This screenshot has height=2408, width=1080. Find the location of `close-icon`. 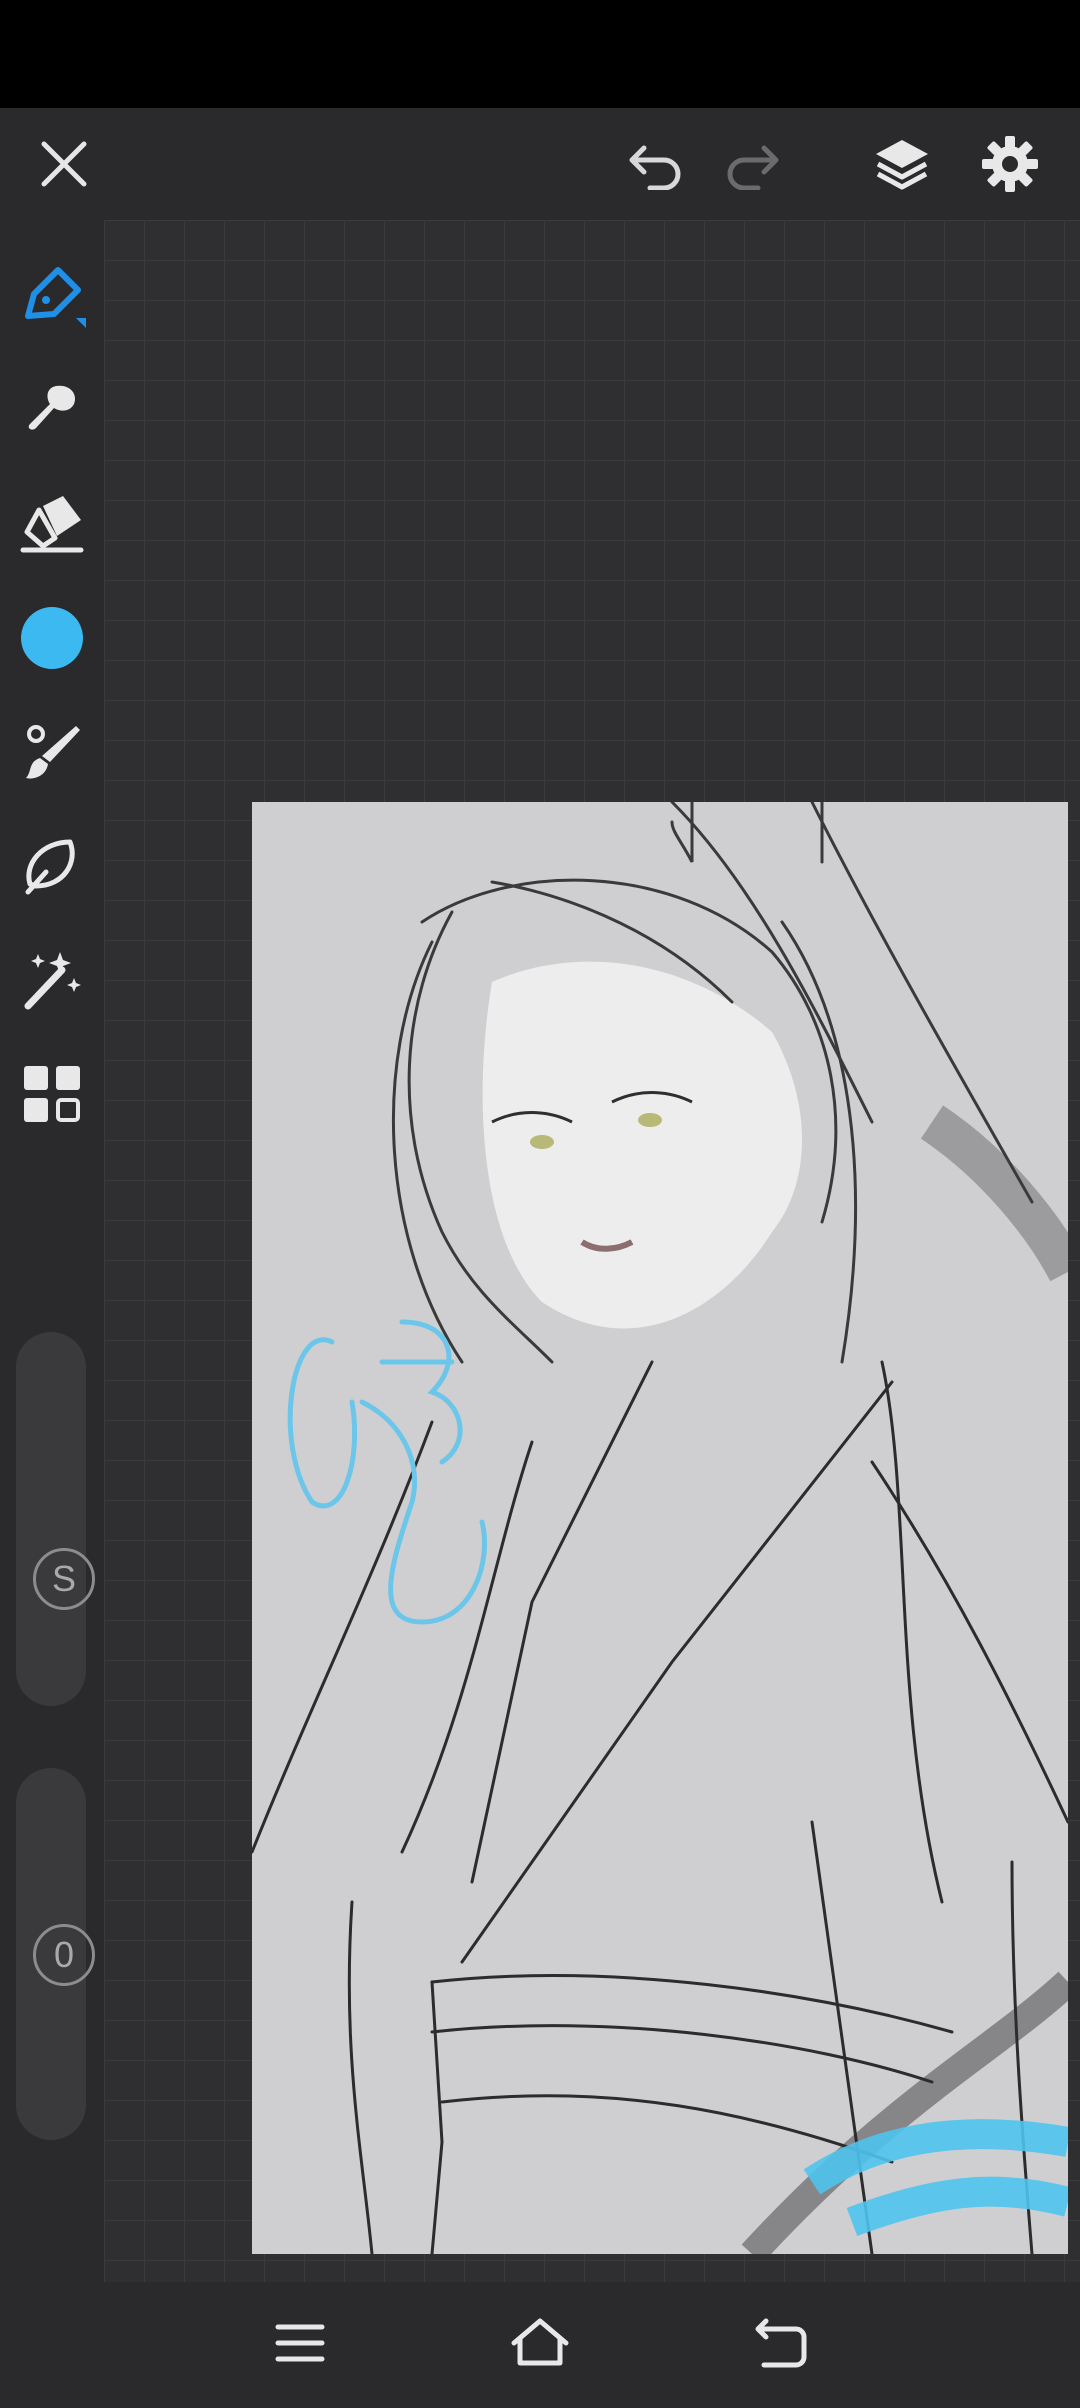

close-icon is located at coordinates (64, 164).